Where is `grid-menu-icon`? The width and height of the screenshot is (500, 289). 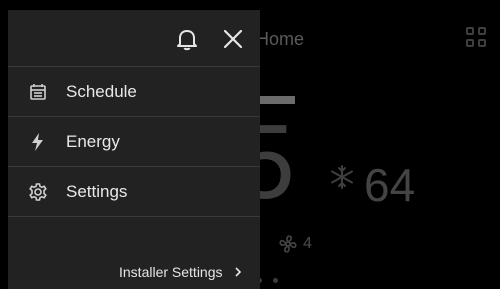 grid-menu-icon is located at coordinates (477, 38).